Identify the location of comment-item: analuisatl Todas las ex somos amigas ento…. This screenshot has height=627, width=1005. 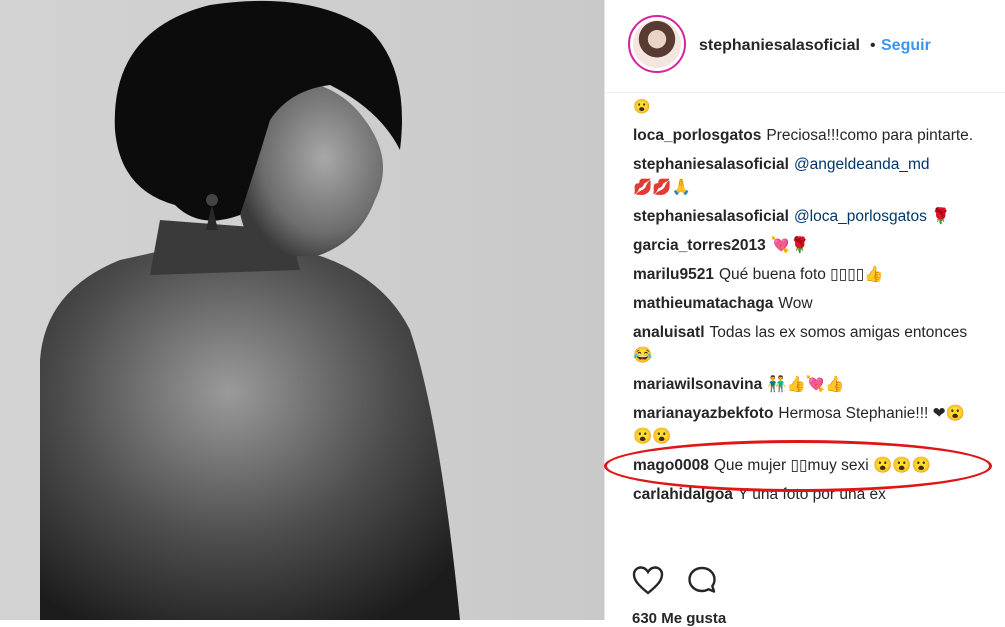
(808, 344).